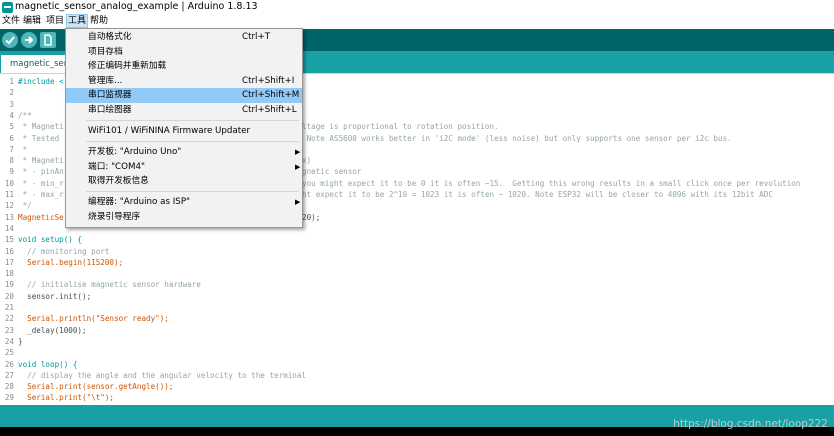 This screenshot has height=436, width=834. What do you see at coordinates (25, 115) in the screenshot?
I see `code-text: /**` at bounding box center [25, 115].